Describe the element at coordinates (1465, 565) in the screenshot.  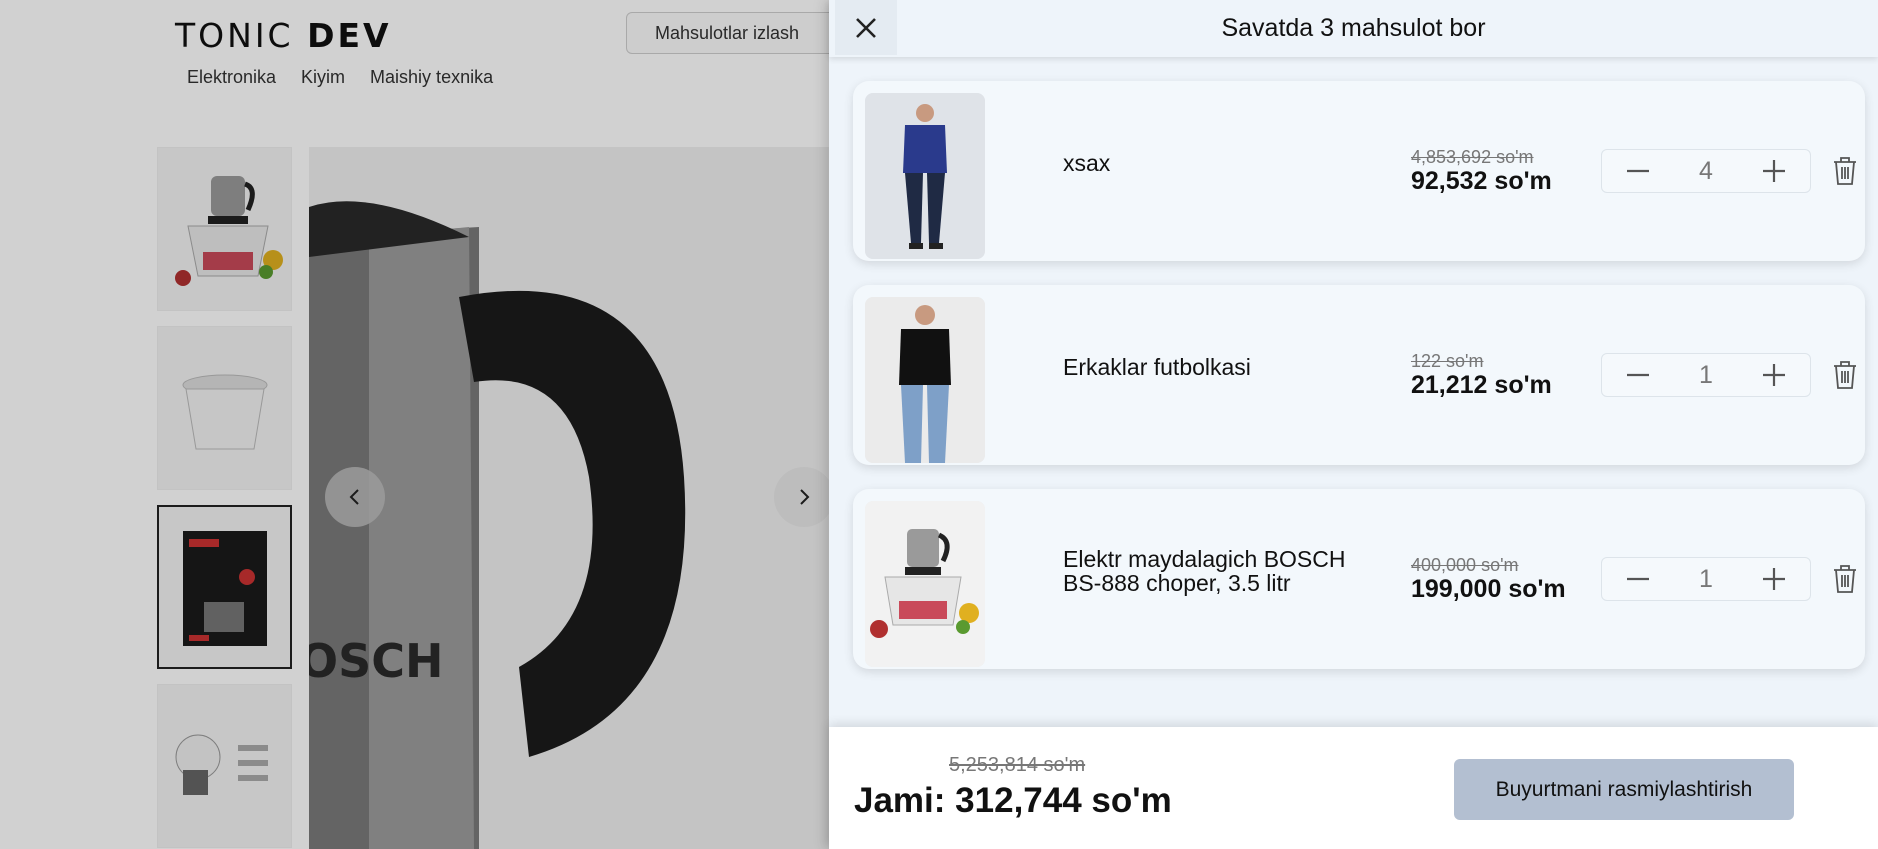
I see `item-old-price: 400,000 so'm` at that location.